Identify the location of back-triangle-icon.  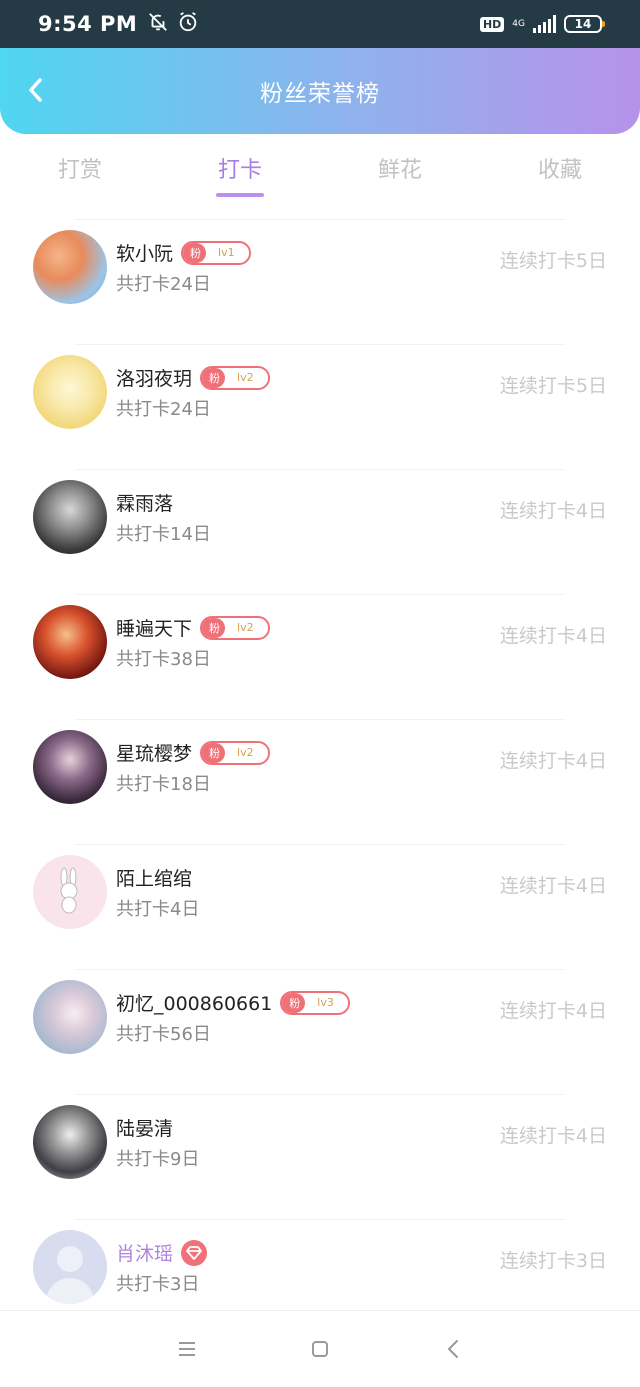
(453, 1349).